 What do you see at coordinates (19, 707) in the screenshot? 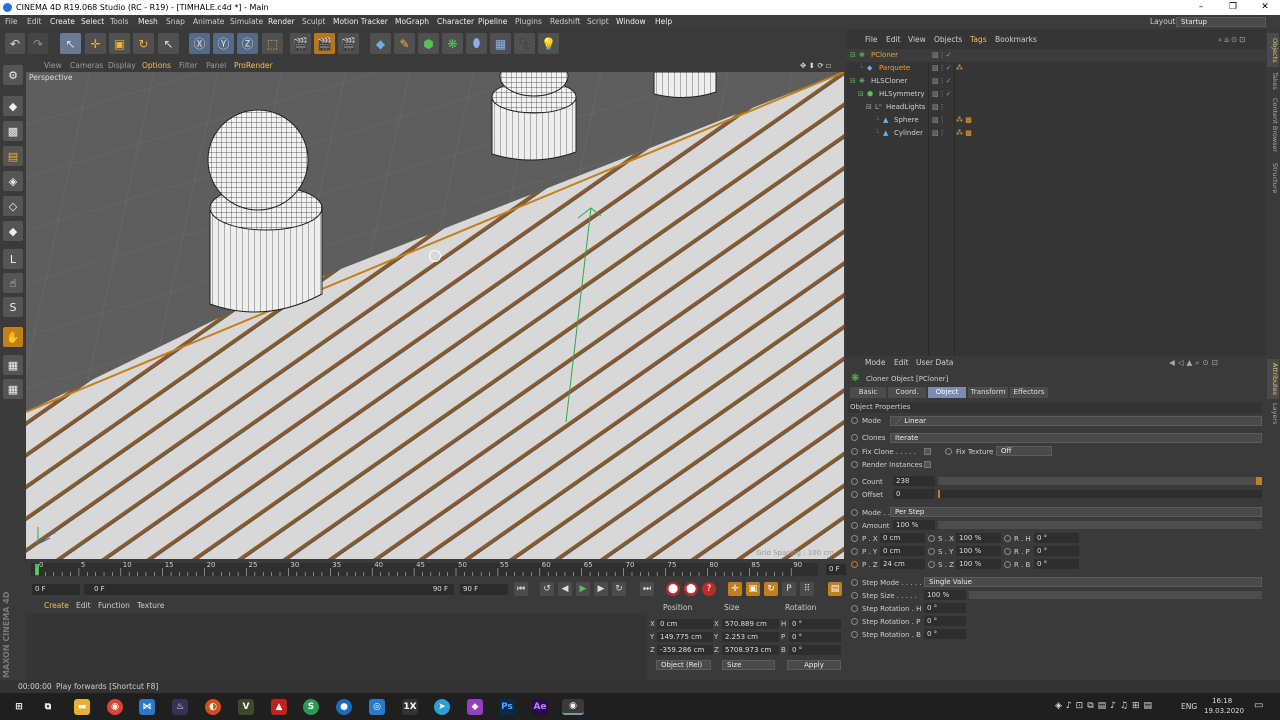
I see `windows-start-icon: ⊞` at bounding box center [19, 707].